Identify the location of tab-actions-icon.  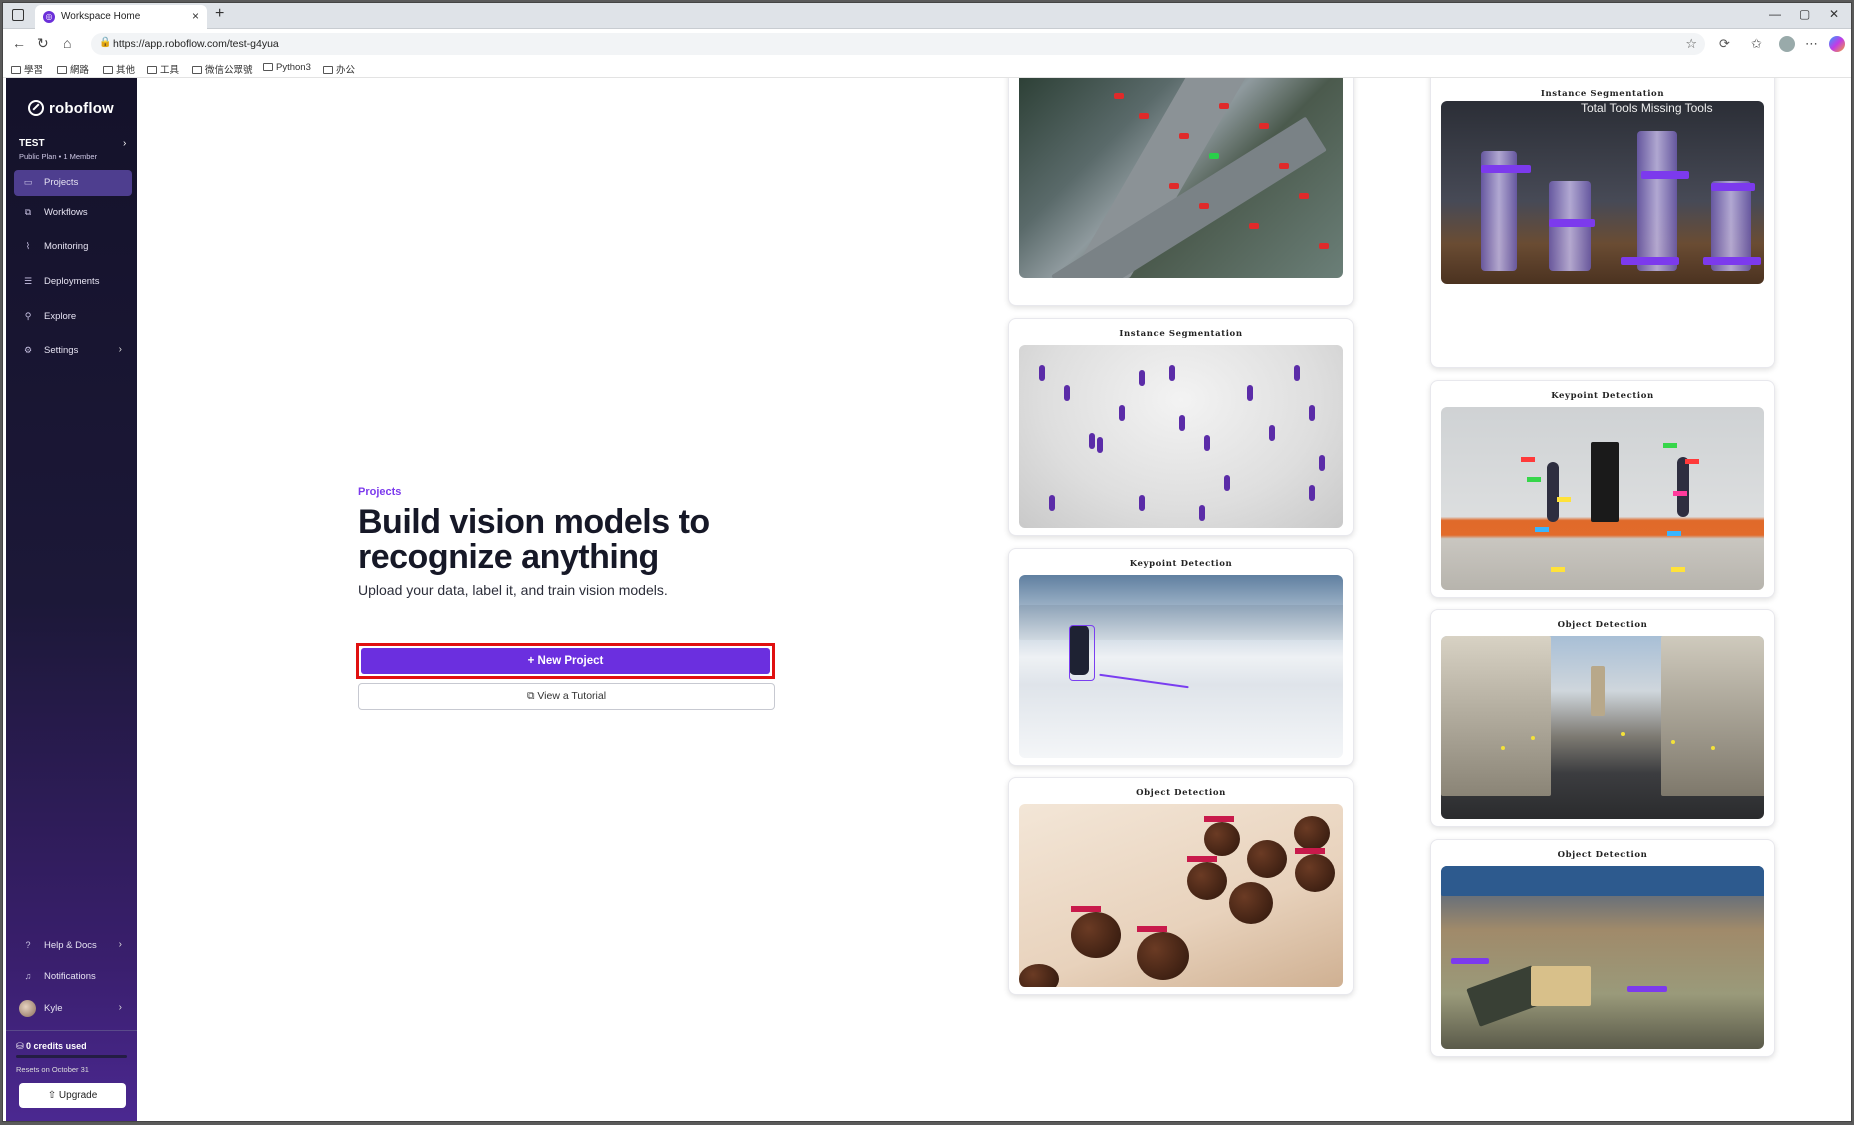
(18, 15).